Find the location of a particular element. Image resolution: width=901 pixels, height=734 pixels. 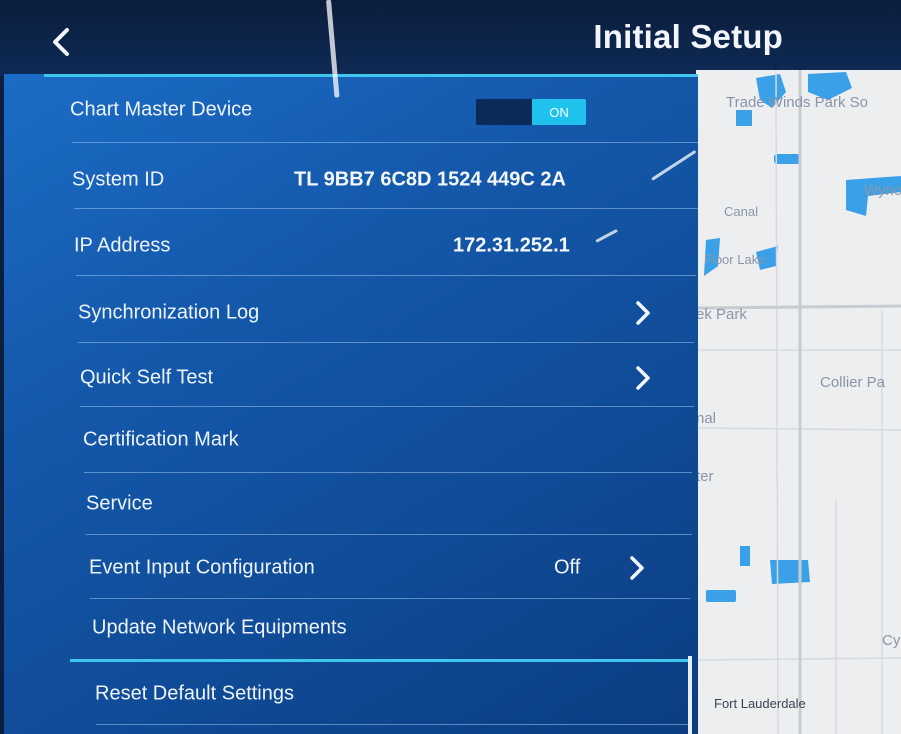

chart-master-toggle: ON is located at coordinates (531, 112).